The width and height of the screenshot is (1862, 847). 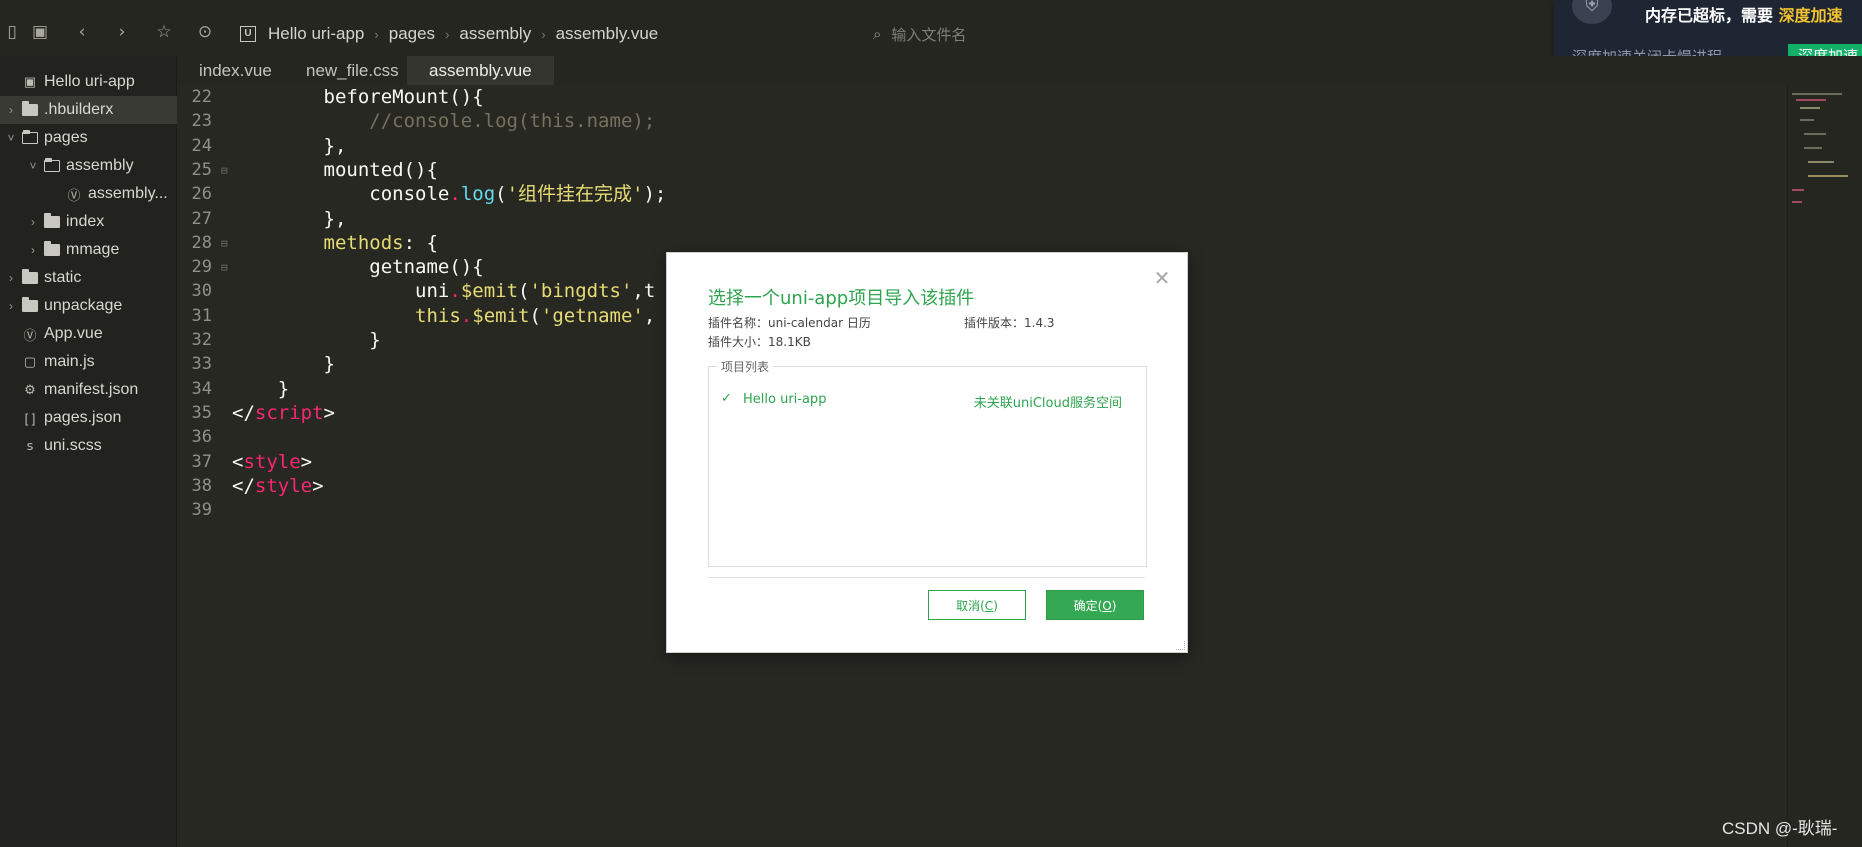 What do you see at coordinates (480, 70) in the screenshot?
I see `tab-assembly-vue: assembly.vue` at bounding box center [480, 70].